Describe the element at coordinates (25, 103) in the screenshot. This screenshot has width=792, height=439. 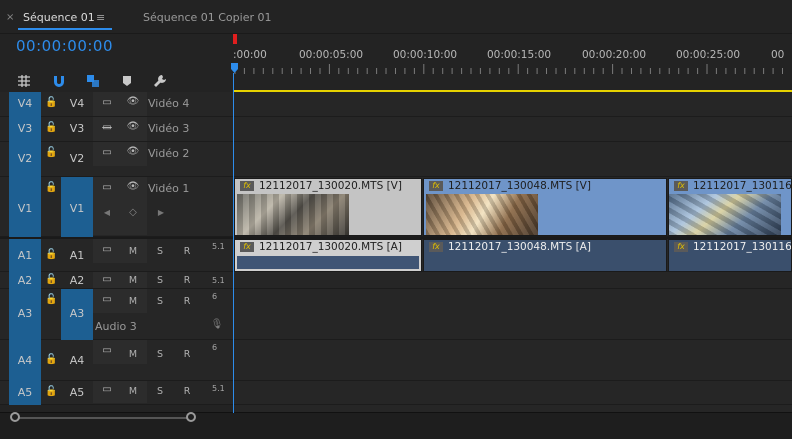
I see `source-label: V4` at that location.